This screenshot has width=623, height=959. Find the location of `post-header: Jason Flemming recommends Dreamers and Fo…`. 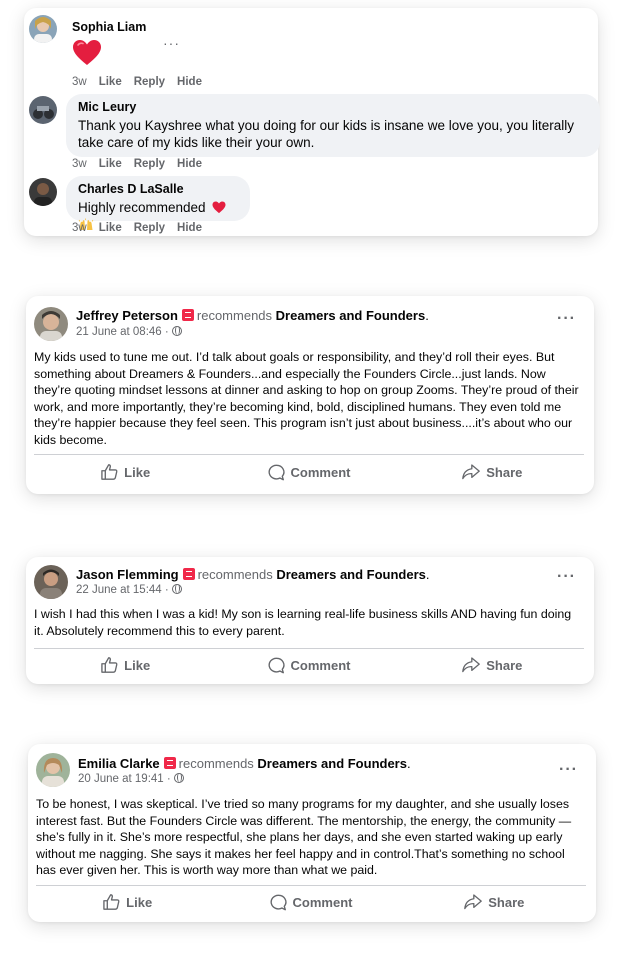

post-header: Jason Flemming recommends Dreamers and Fo… is located at coordinates (310, 582).